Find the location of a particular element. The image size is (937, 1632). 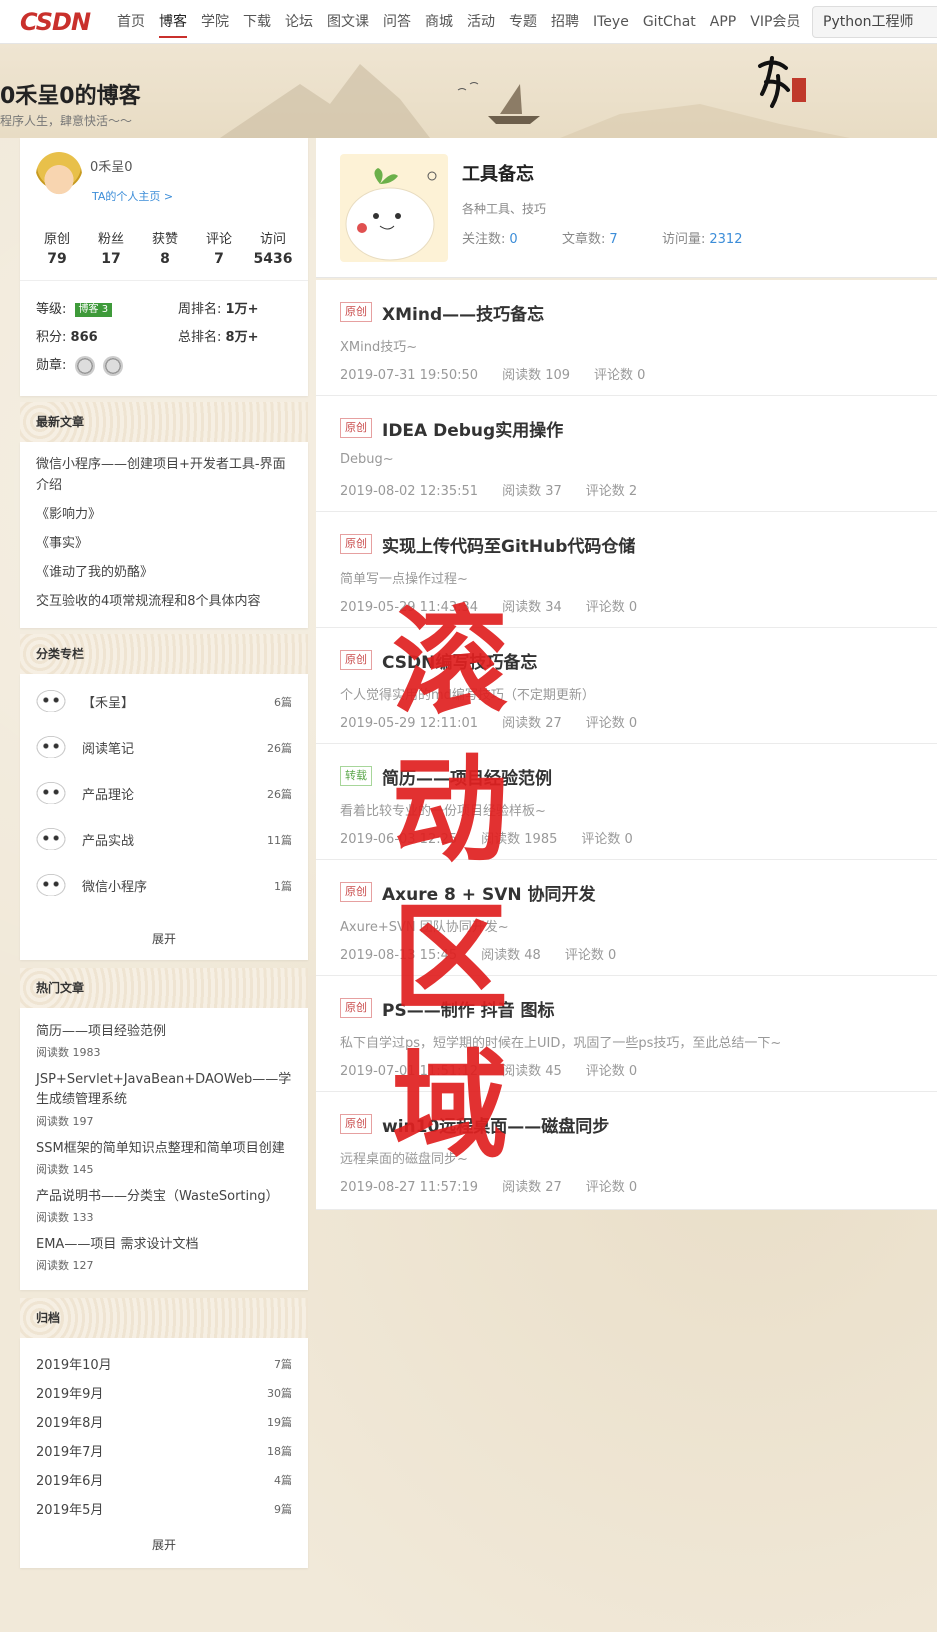

csdn-logo: CSDN is located at coordinates (55, 22).